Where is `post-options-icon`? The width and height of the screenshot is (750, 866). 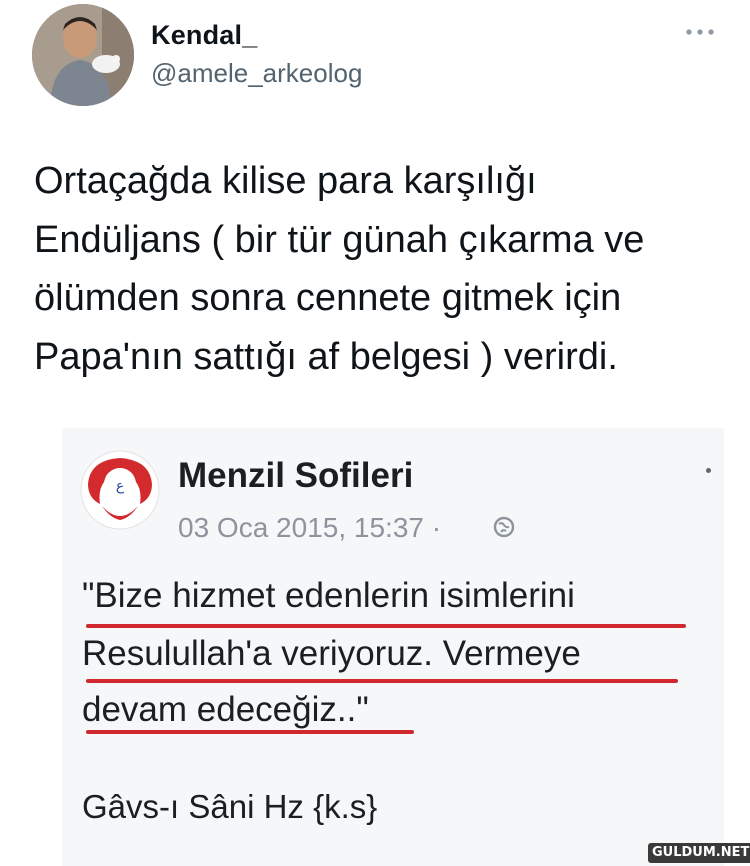
post-options-icon is located at coordinates (708, 470).